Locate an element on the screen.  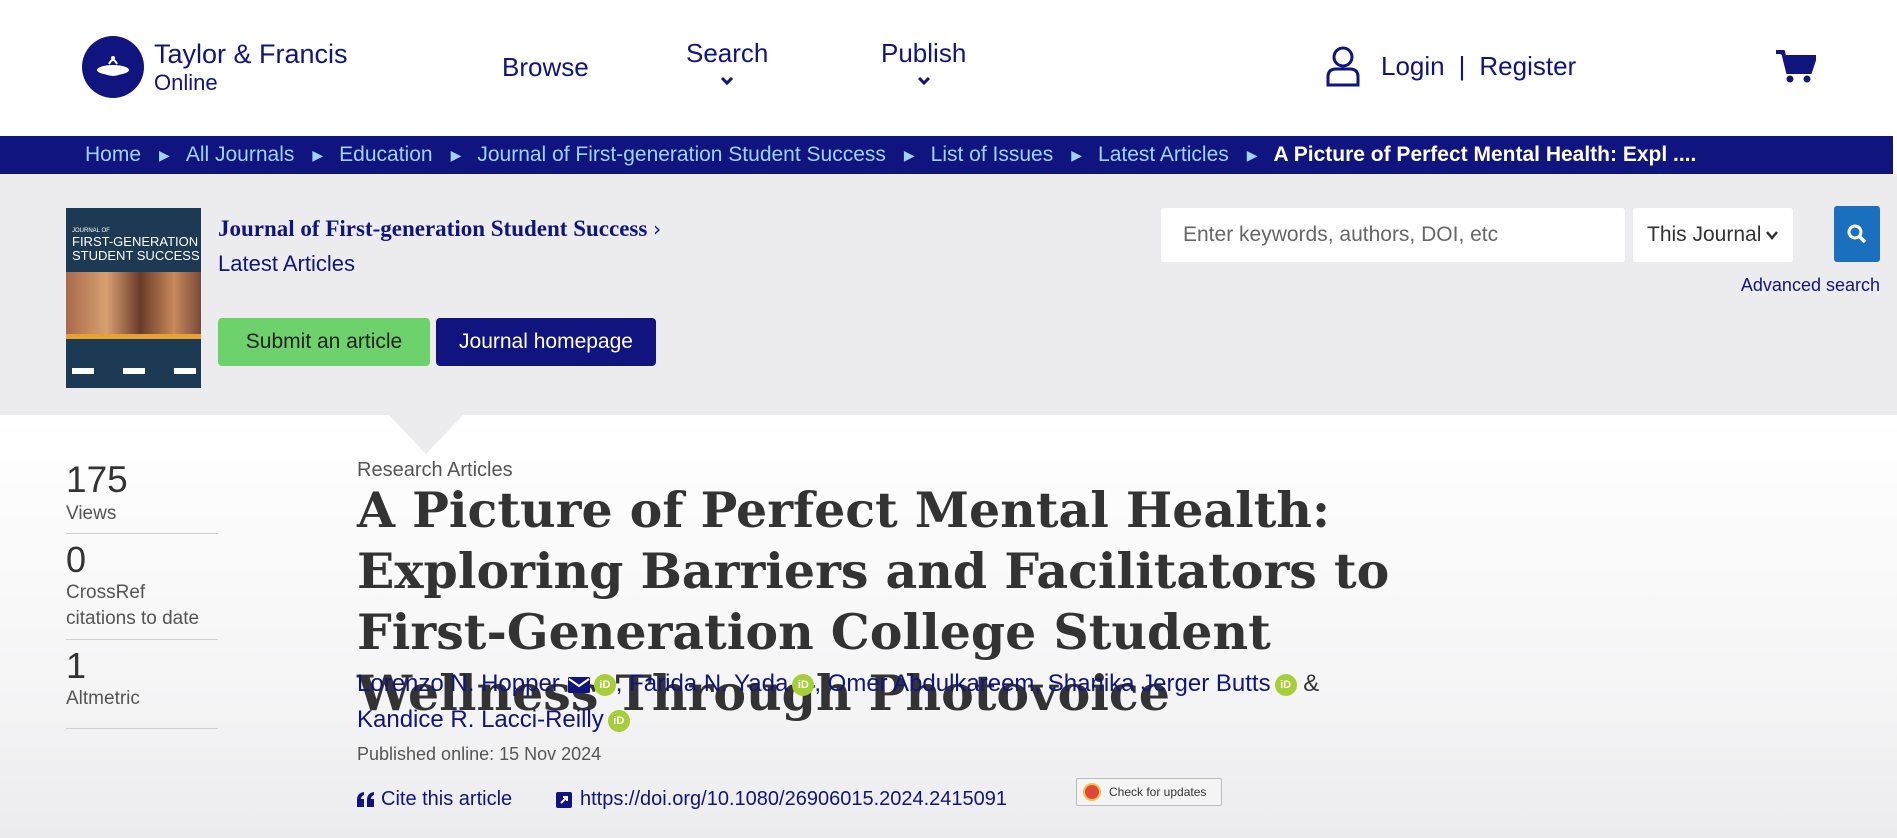
logo-lamp-icon is located at coordinates (113, 67).